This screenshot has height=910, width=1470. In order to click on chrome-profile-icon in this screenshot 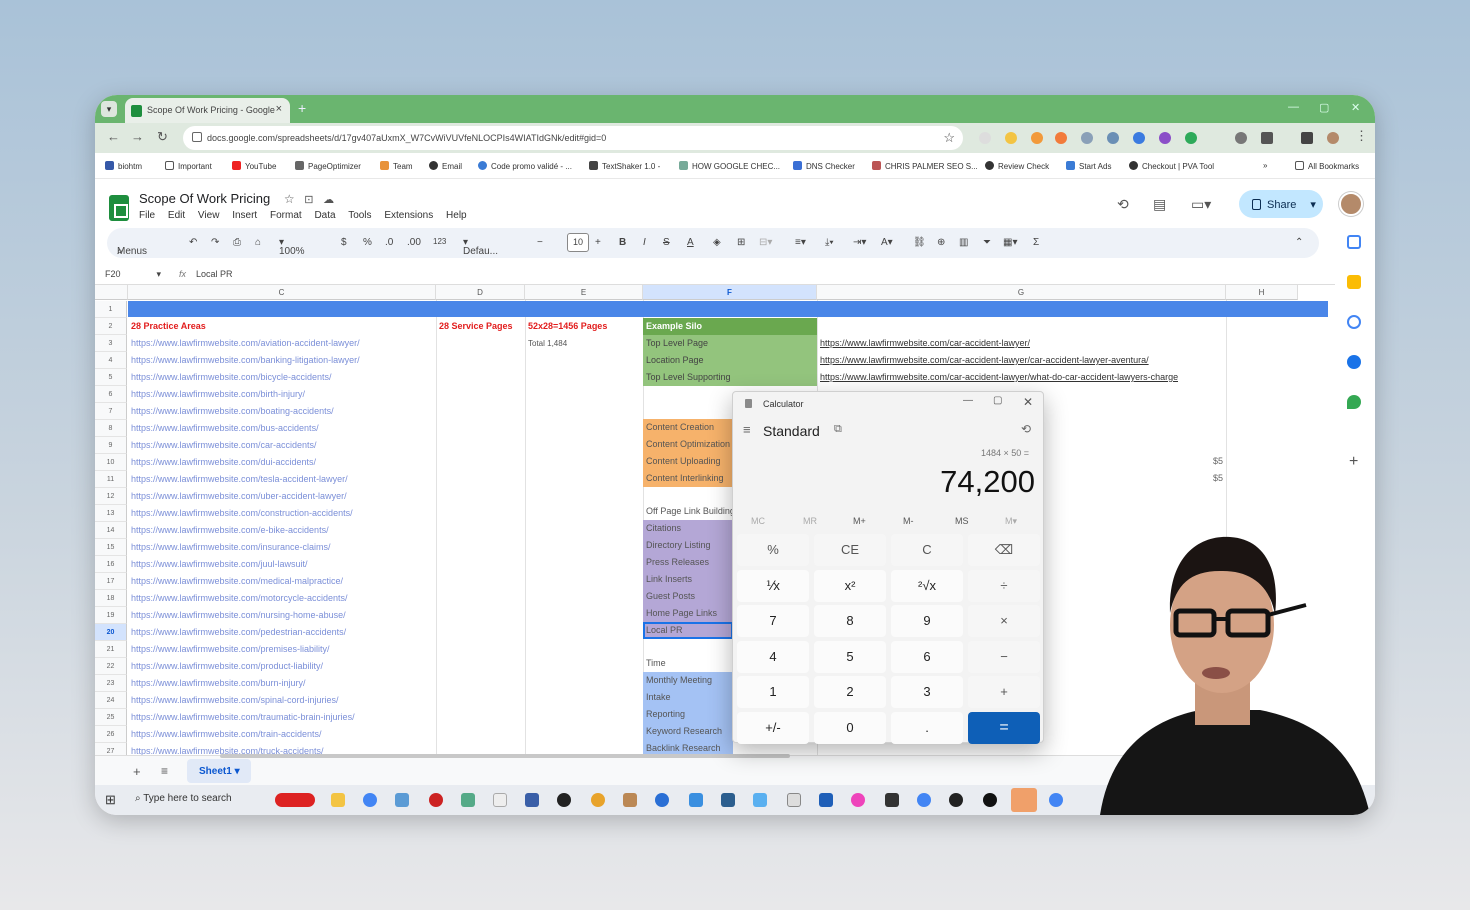, I will do `click(924, 800)`.